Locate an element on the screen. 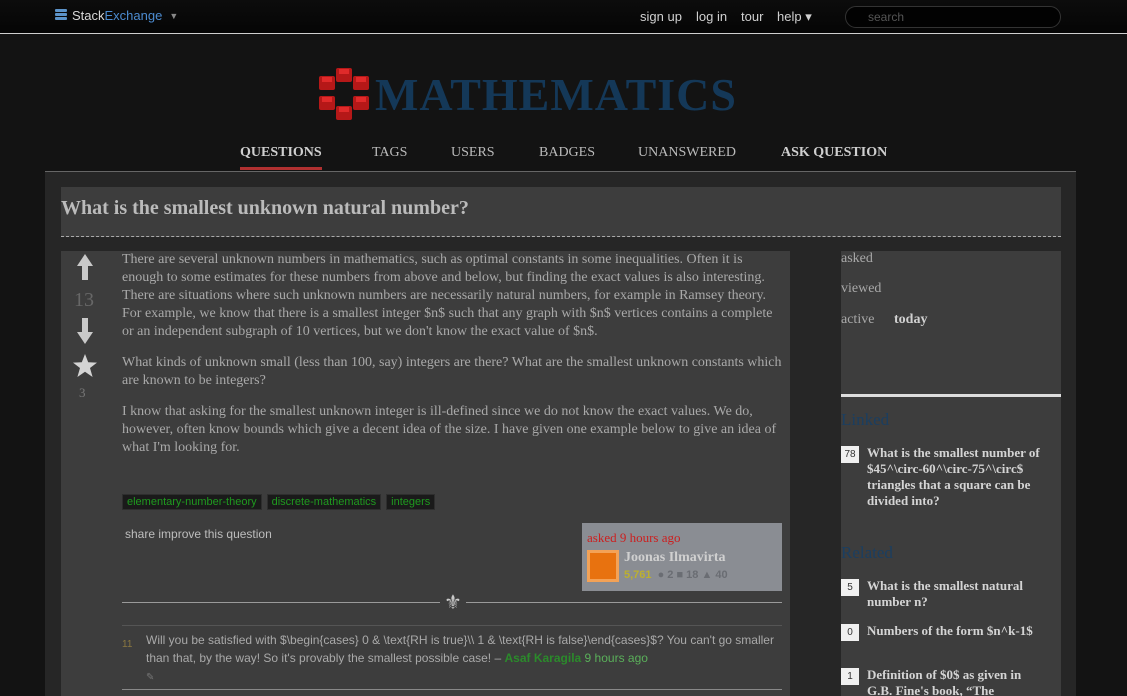  comment-time: 9 hours ago is located at coordinates (616, 658).